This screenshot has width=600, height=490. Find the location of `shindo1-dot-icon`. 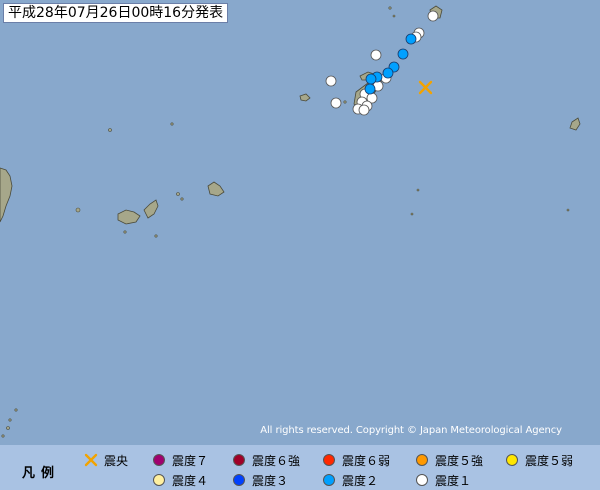

shindo1-dot-icon is located at coordinates (422, 480).